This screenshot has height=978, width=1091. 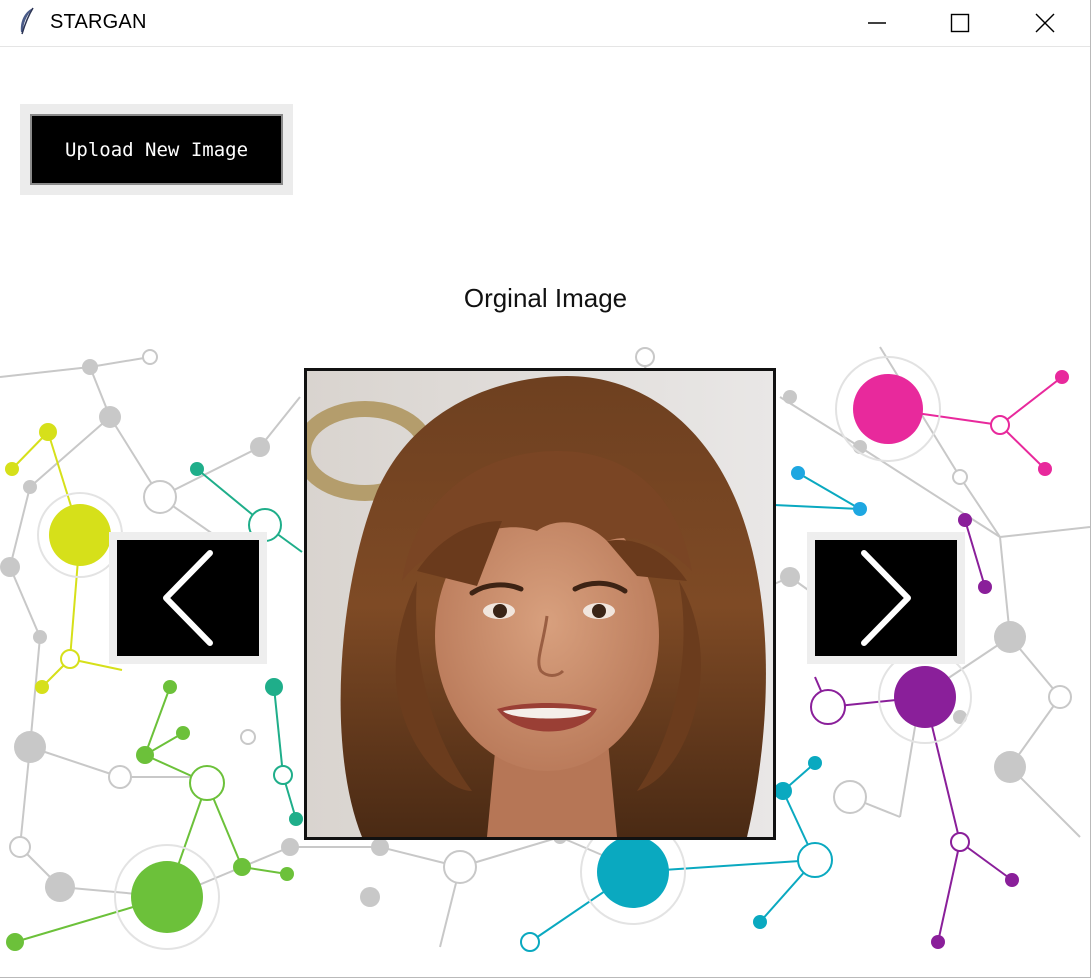 I want to click on next-button-frame, so click(x=886, y=598).